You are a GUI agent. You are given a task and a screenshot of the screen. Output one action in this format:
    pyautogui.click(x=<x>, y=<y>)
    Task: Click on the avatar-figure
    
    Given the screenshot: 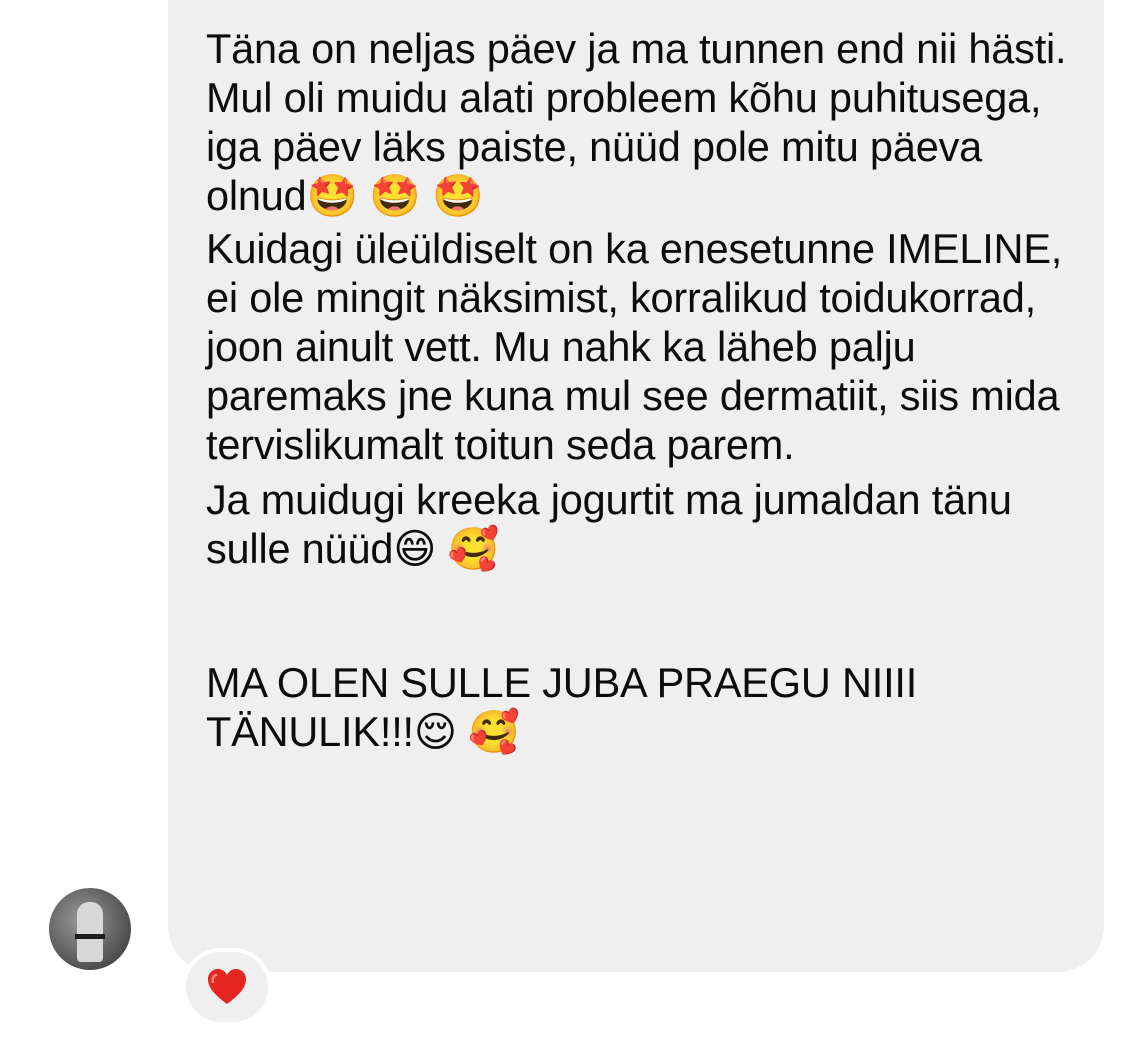 What is the action you would take?
    pyautogui.click(x=90, y=932)
    